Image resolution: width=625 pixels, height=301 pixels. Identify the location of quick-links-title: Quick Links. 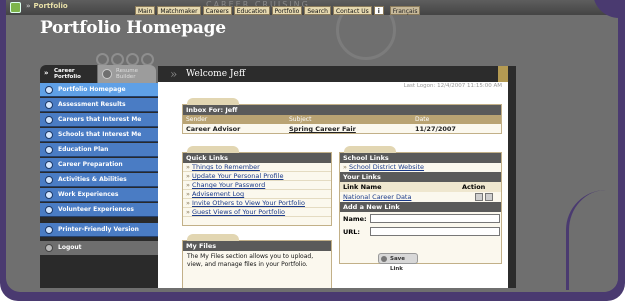
(257, 158).